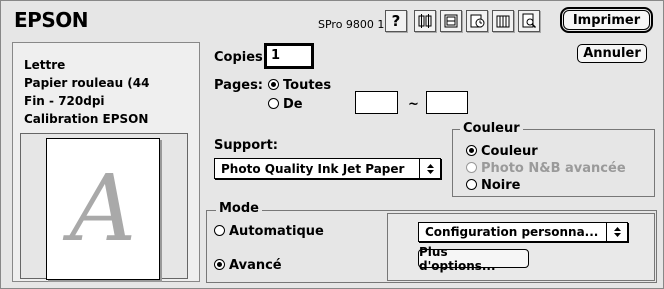 The image size is (664, 289). I want to click on support-label: Support:, so click(246, 145).